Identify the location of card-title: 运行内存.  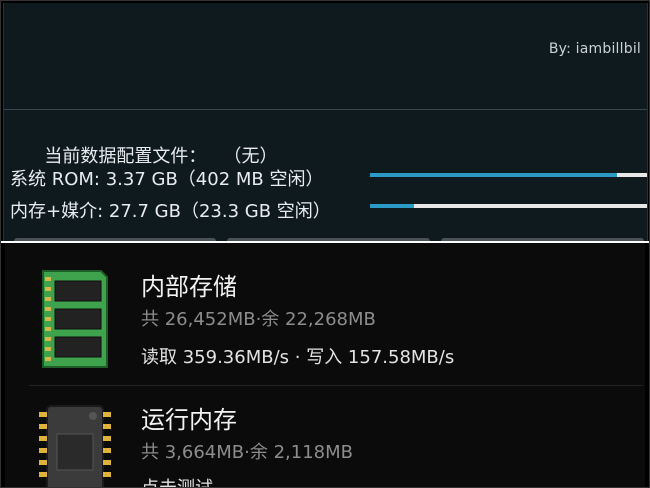
(189, 420).